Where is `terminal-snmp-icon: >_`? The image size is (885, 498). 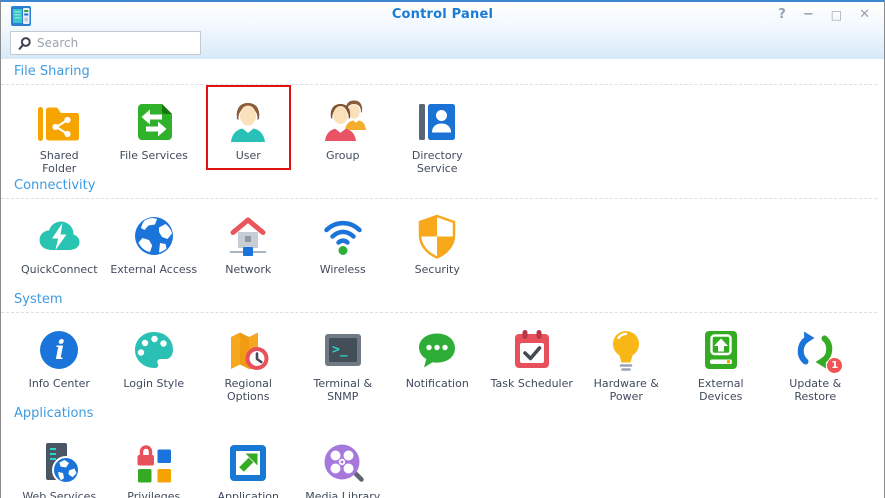
terminal-snmp-icon: >_ is located at coordinates (343, 350).